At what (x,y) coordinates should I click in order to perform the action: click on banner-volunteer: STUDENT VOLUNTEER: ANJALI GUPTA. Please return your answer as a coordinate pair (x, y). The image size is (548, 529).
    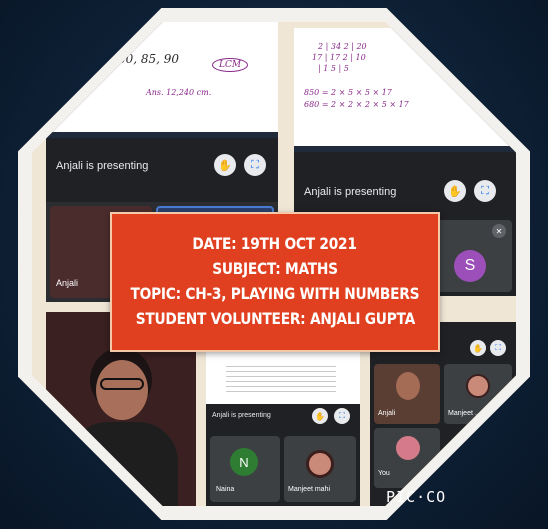
    Looking at the image, I should click on (275, 318).